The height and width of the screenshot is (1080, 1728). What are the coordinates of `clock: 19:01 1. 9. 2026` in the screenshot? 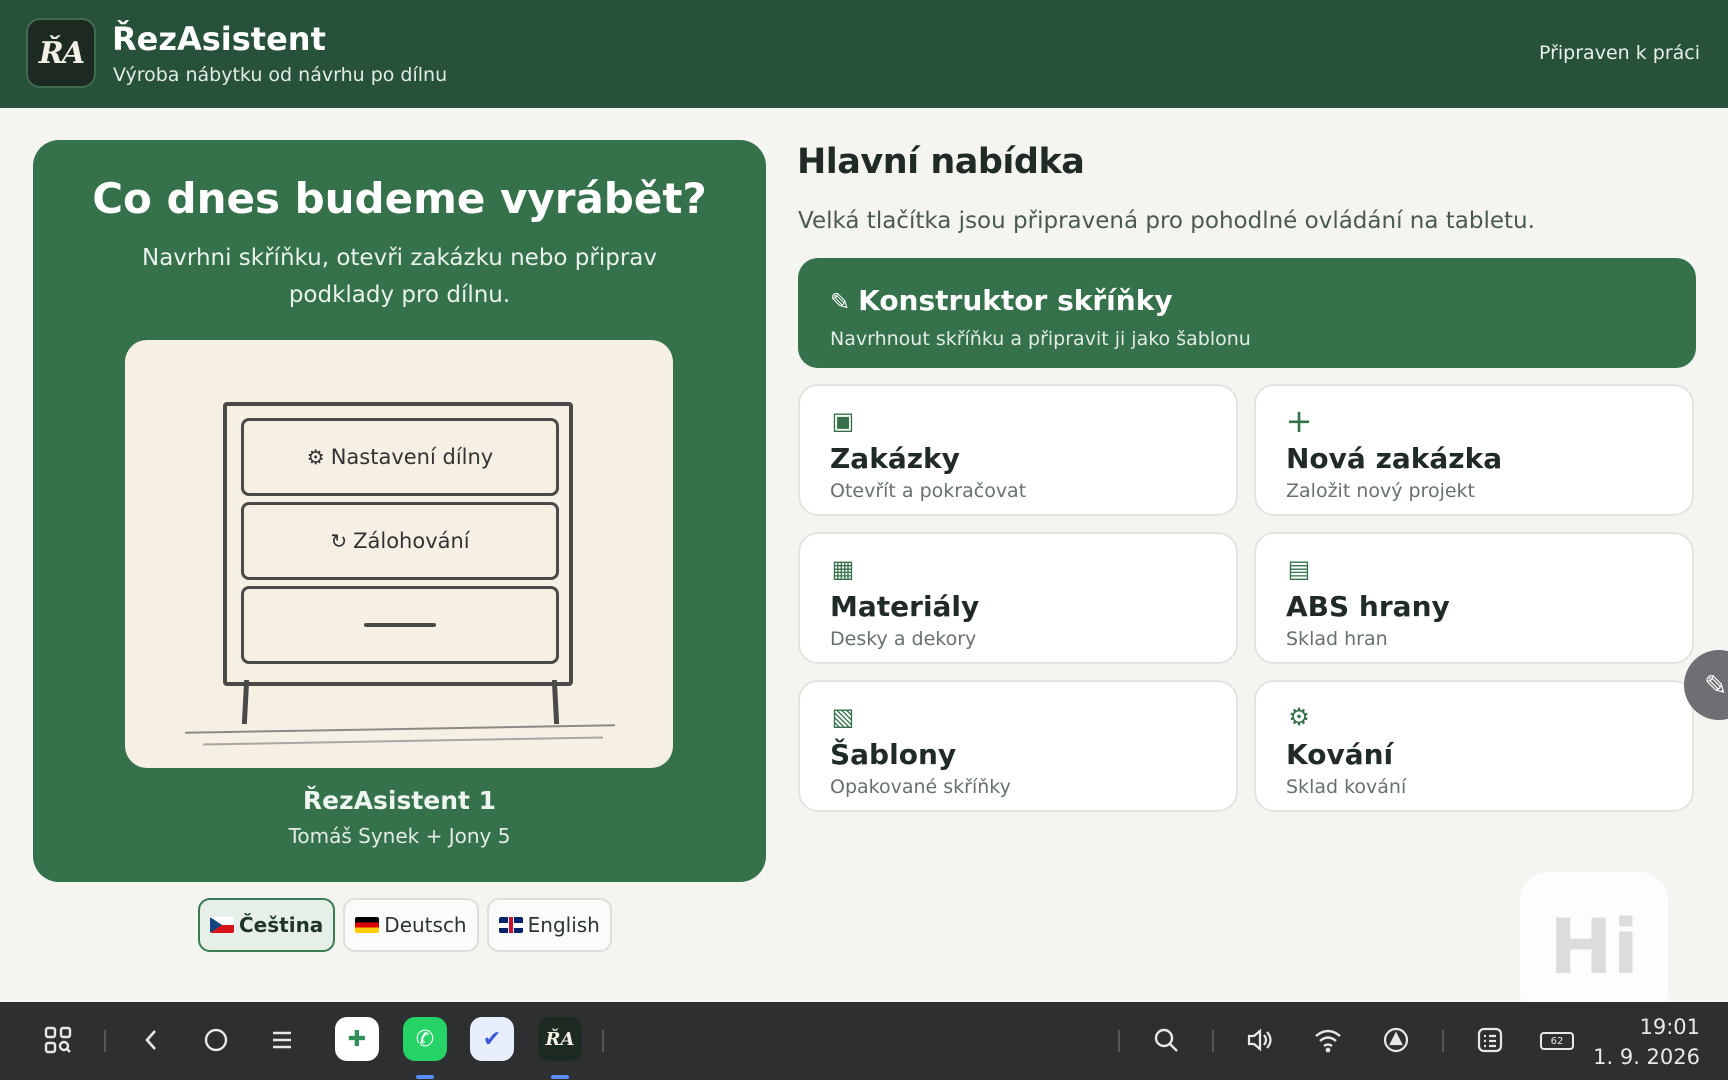 It's located at (1646, 1042).